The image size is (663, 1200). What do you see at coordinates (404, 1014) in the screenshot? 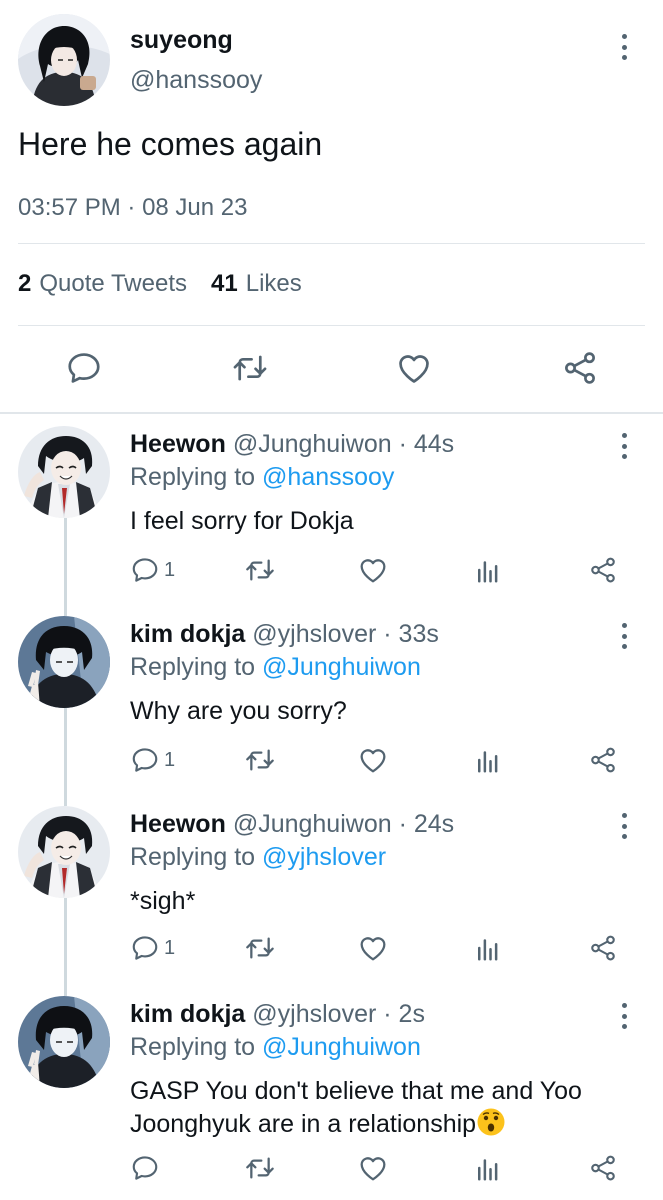
I see `reply-time: · 2s` at bounding box center [404, 1014].